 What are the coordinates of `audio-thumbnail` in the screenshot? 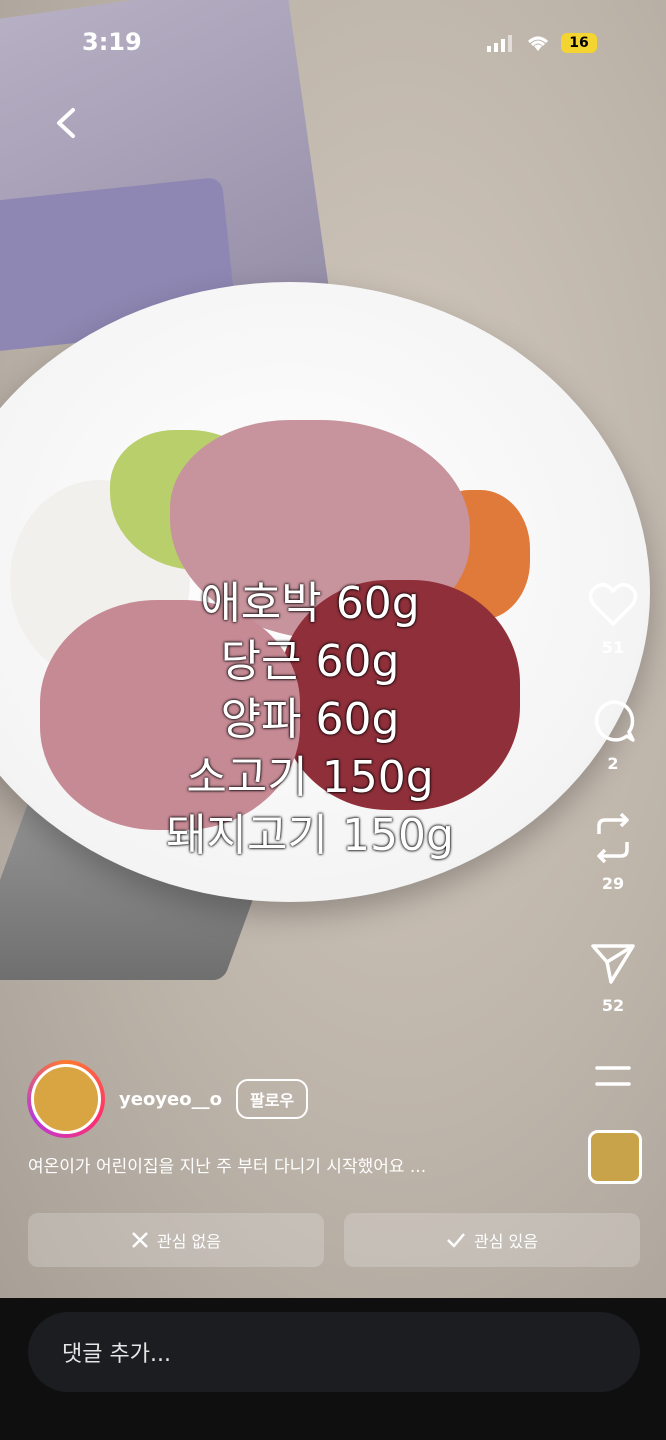 It's located at (615, 1157).